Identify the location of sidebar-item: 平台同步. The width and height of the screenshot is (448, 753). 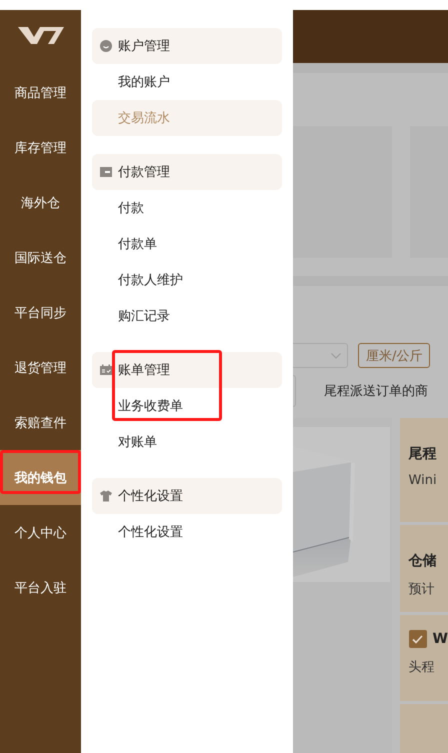
(40, 312).